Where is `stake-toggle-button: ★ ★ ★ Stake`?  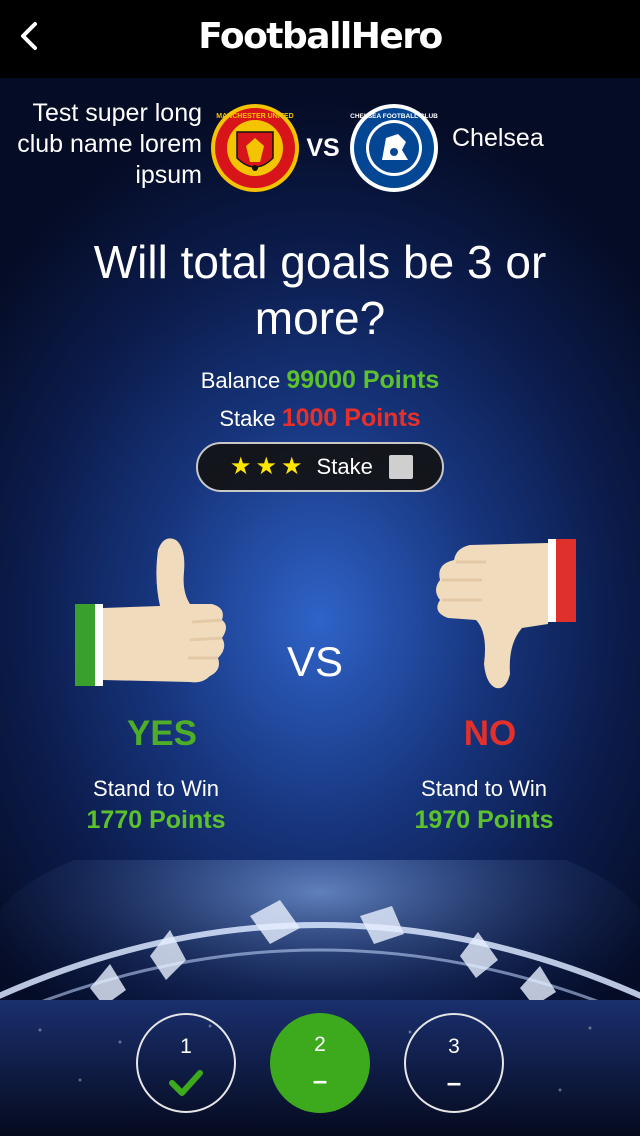
stake-toggle-button: ★ ★ ★ Stake is located at coordinates (320, 467).